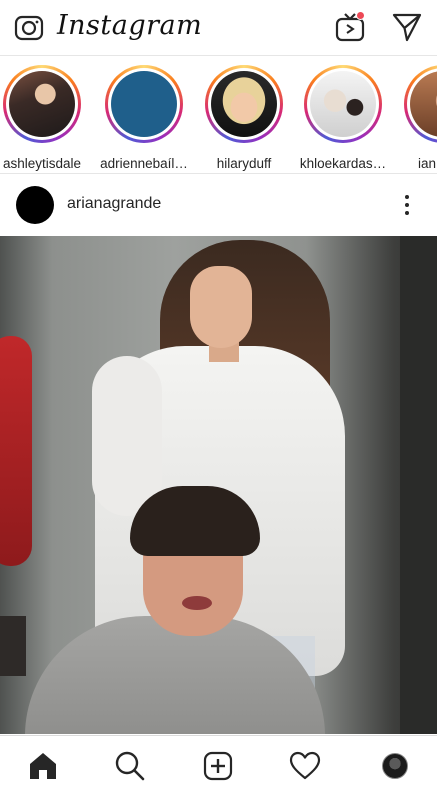  Describe the element at coordinates (129, 25) in the screenshot. I see `instagram-logo: Instagram` at that location.